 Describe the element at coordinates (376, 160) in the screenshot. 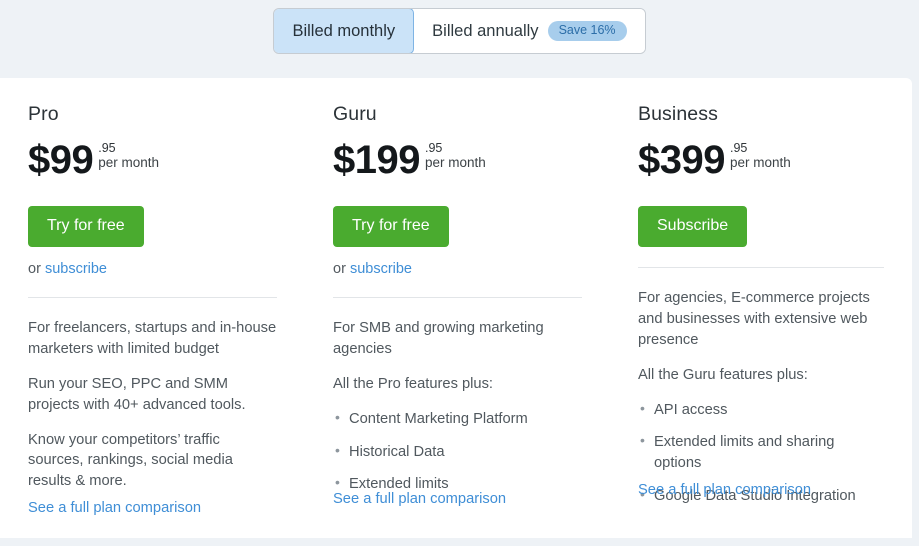

I see `plan-price-amount-guru: $199` at that location.